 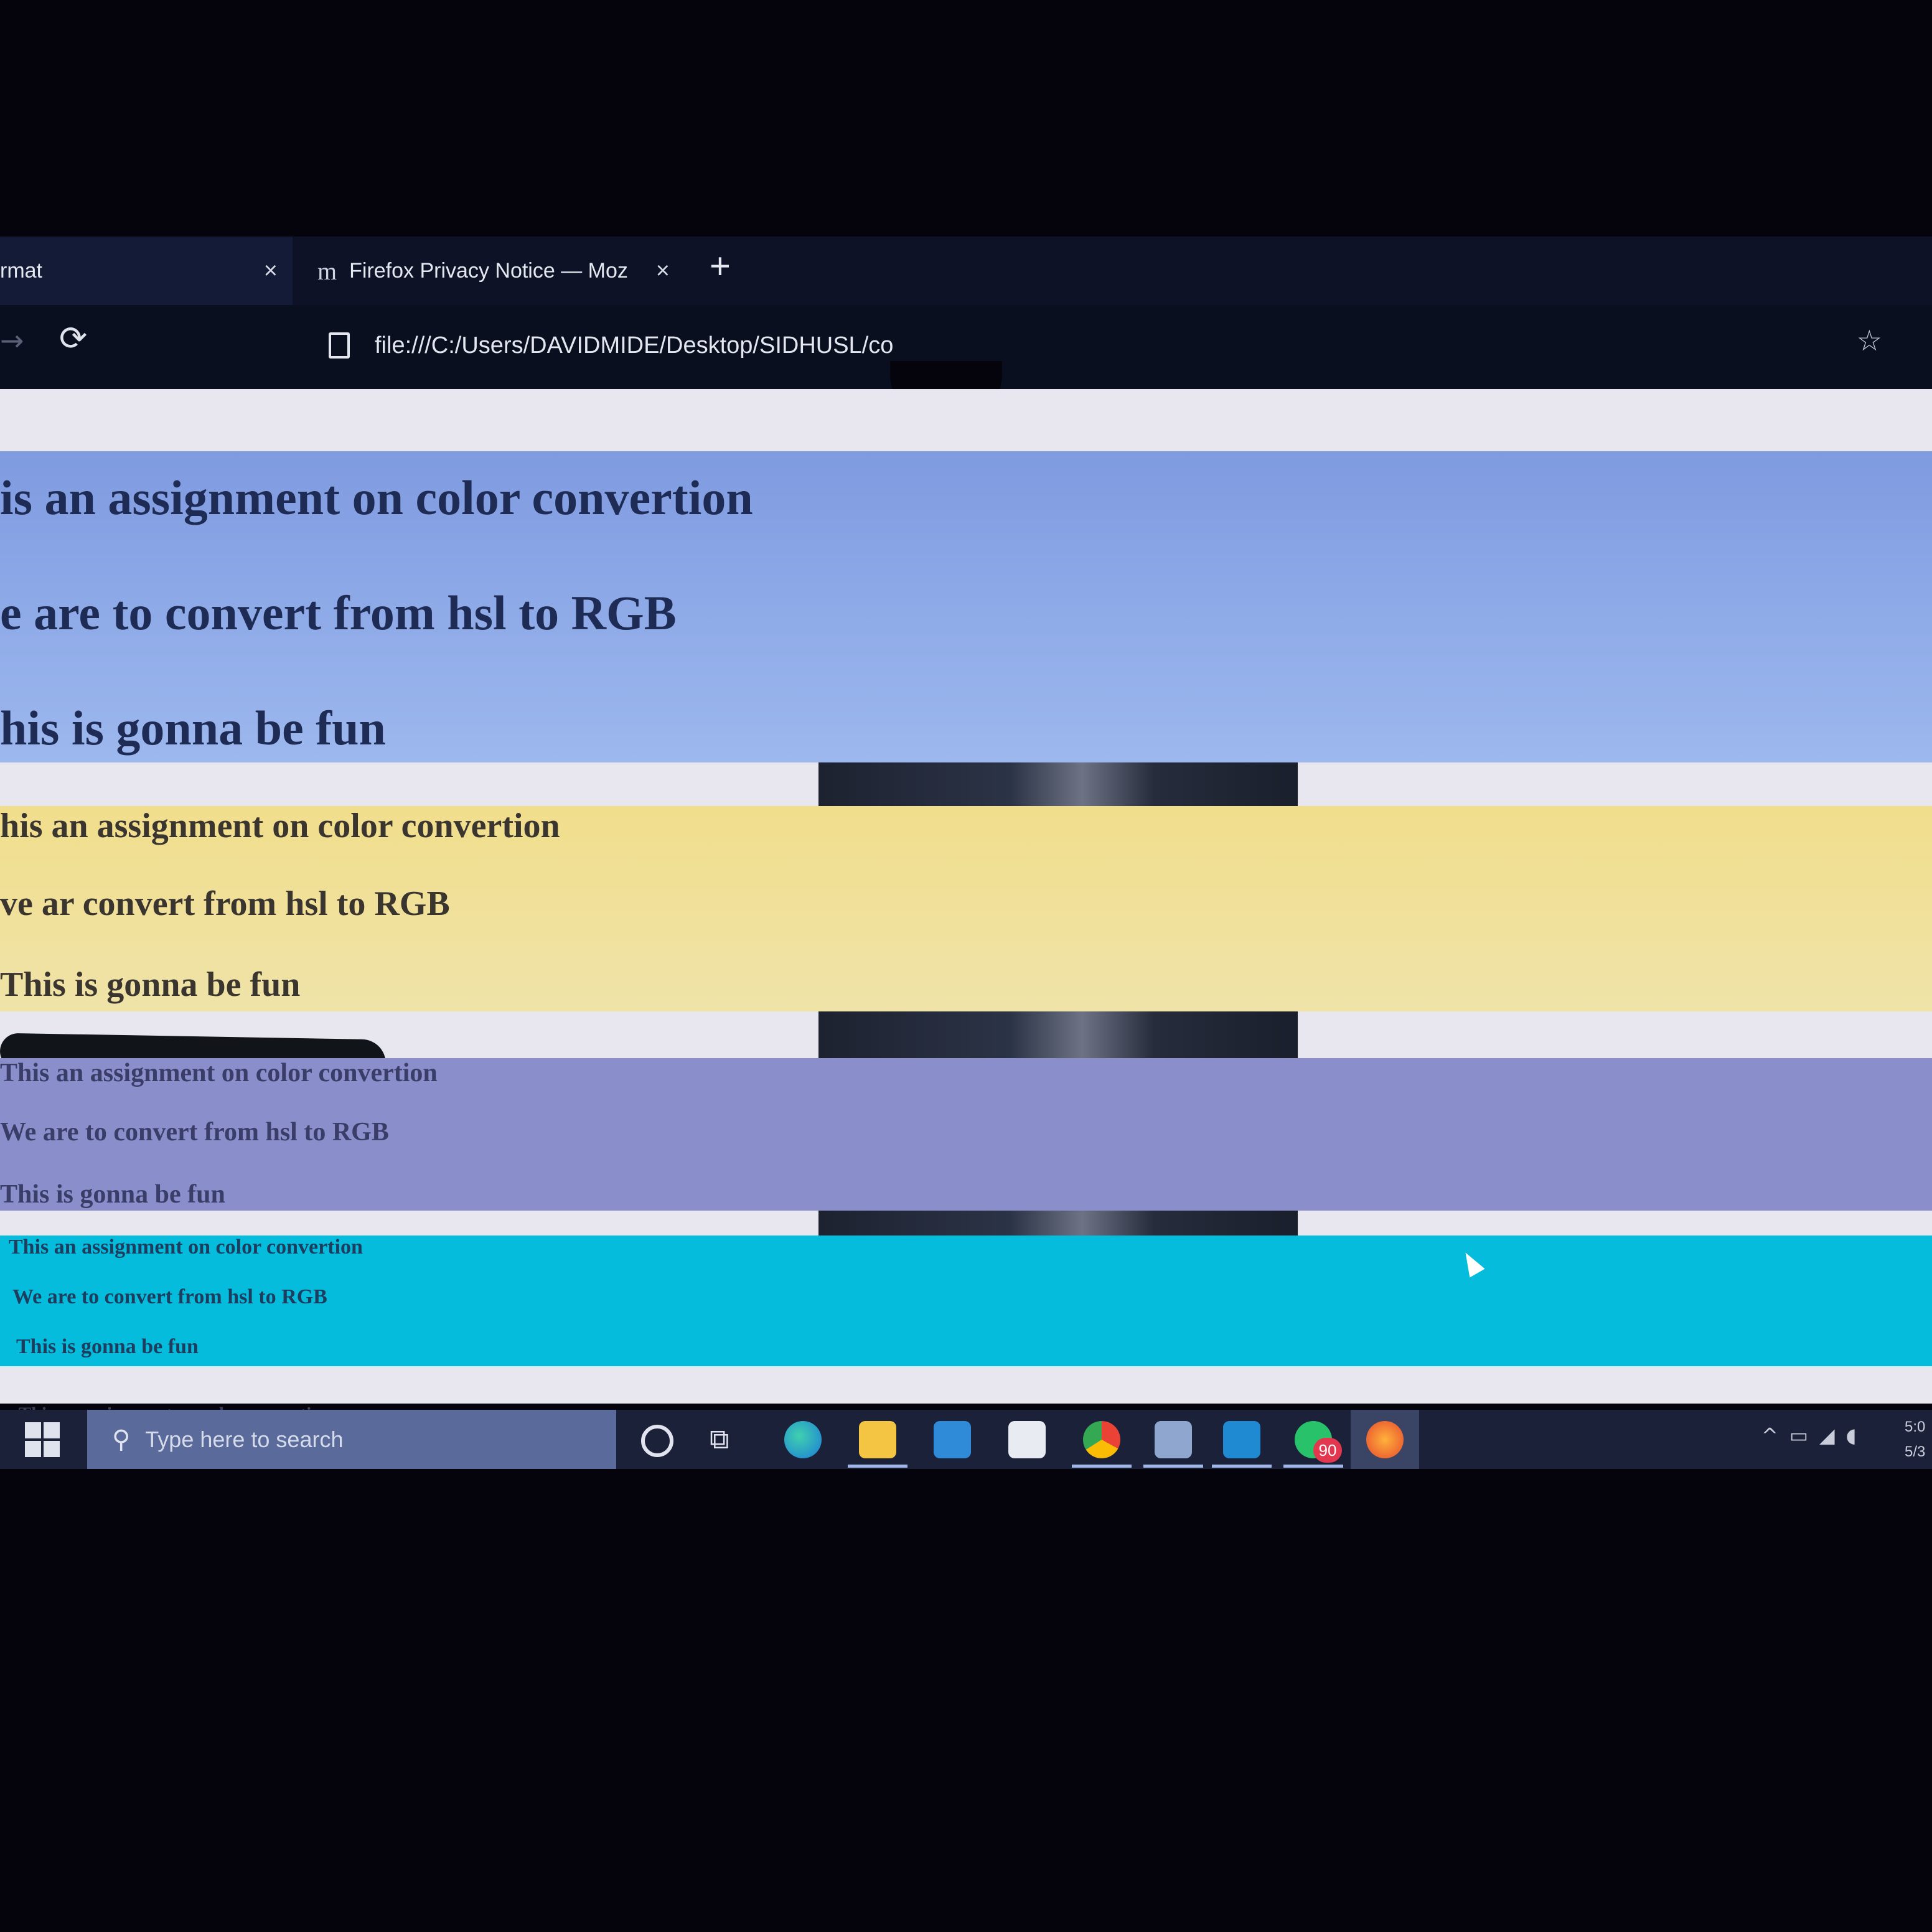 What do you see at coordinates (1915, 1440) in the screenshot?
I see `clock: 5:0 5/3` at bounding box center [1915, 1440].